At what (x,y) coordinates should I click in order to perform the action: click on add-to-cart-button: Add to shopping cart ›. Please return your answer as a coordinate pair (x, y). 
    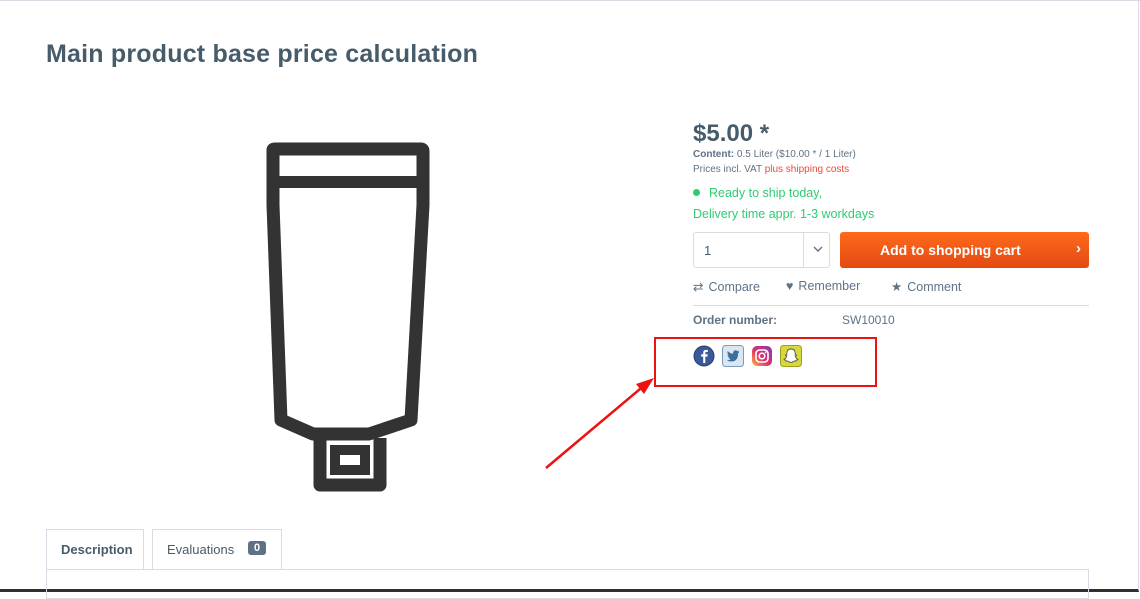
    Looking at the image, I should click on (964, 250).